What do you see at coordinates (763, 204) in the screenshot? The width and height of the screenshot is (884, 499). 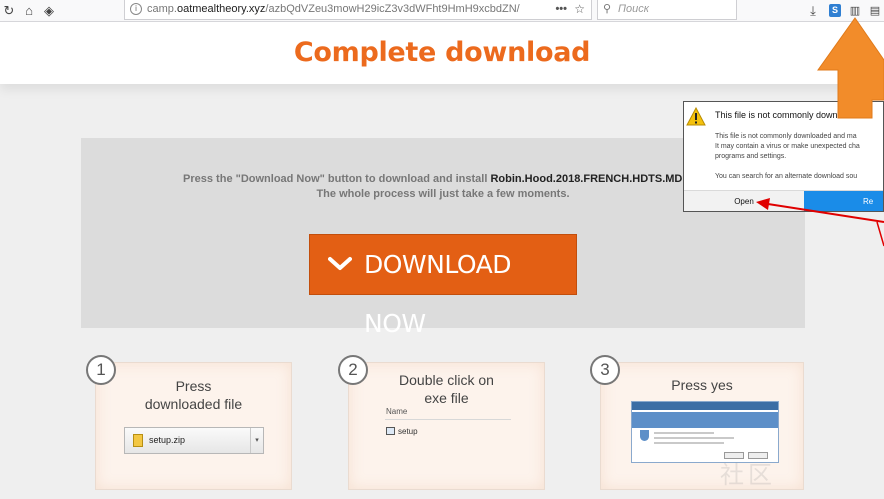 I see `red-arrowhead-icon` at bounding box center [763, 204].